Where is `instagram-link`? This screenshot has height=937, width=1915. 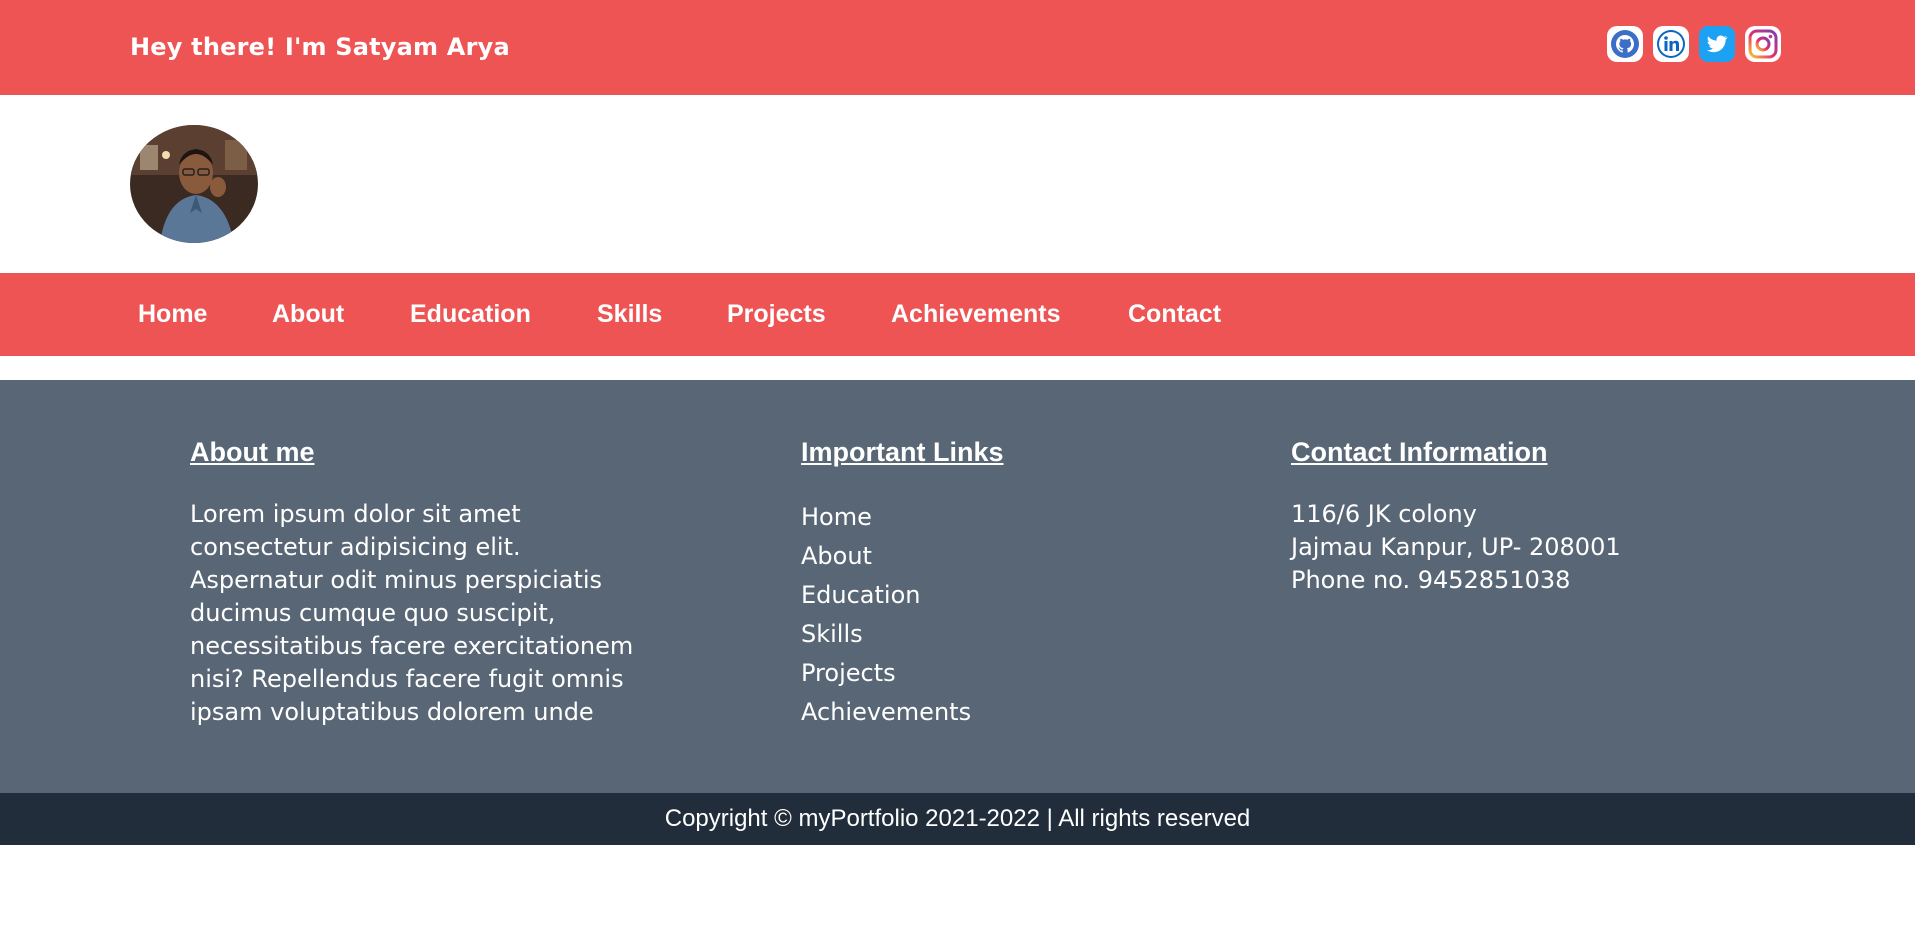
instagram-link is located at coordinates (1763, 44).